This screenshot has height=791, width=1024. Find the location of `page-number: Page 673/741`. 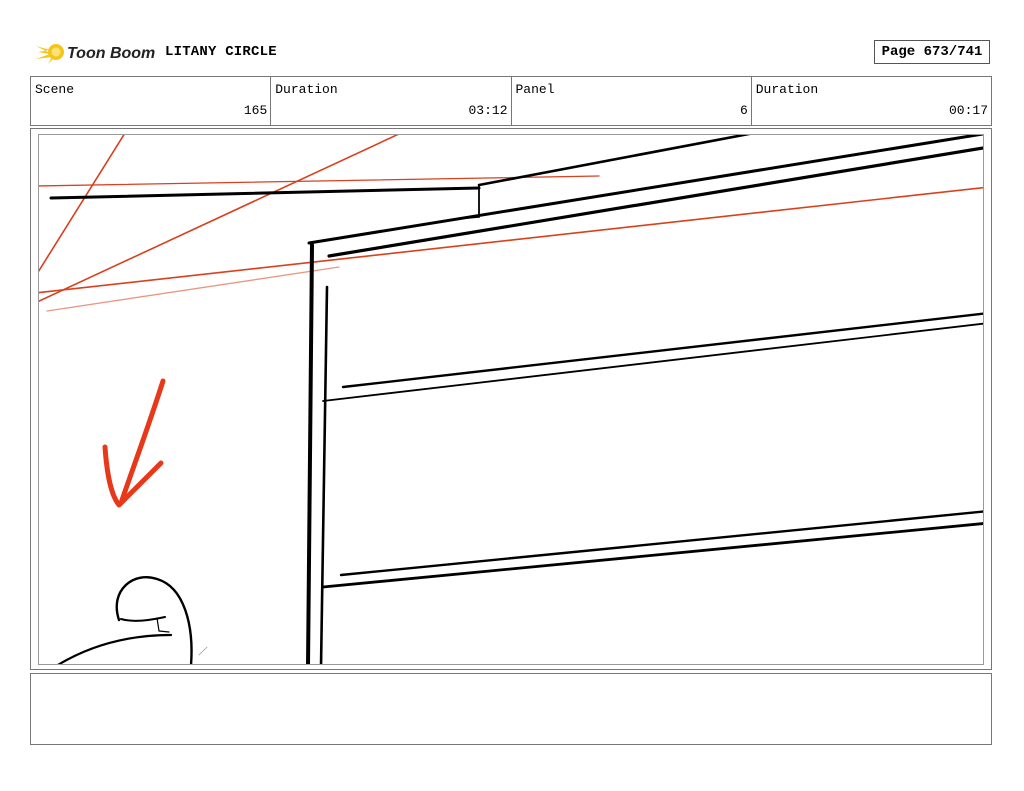

page-number: Page 673/741 is located at coordinates (932, 52).